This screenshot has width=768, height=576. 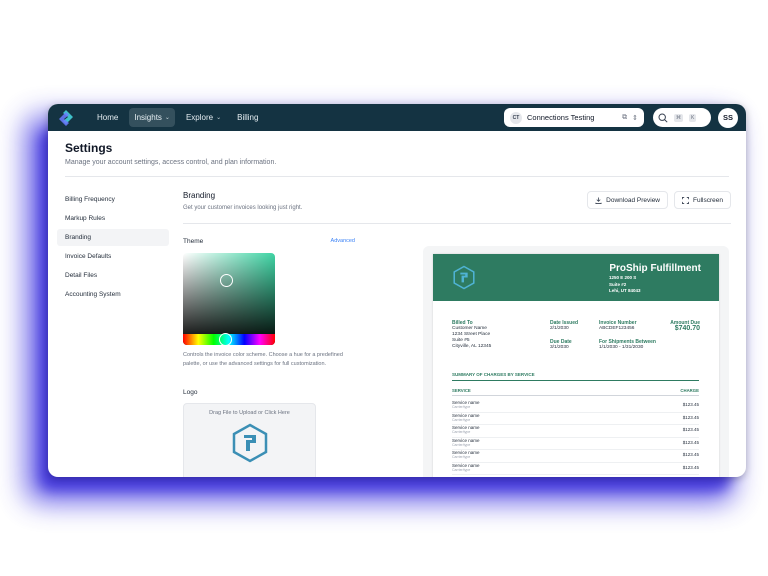 What do you see at coordinates (559, 347) in the screenshot?
I see `due-date-value: 3/1/2030` at bounding box center [559, 347].